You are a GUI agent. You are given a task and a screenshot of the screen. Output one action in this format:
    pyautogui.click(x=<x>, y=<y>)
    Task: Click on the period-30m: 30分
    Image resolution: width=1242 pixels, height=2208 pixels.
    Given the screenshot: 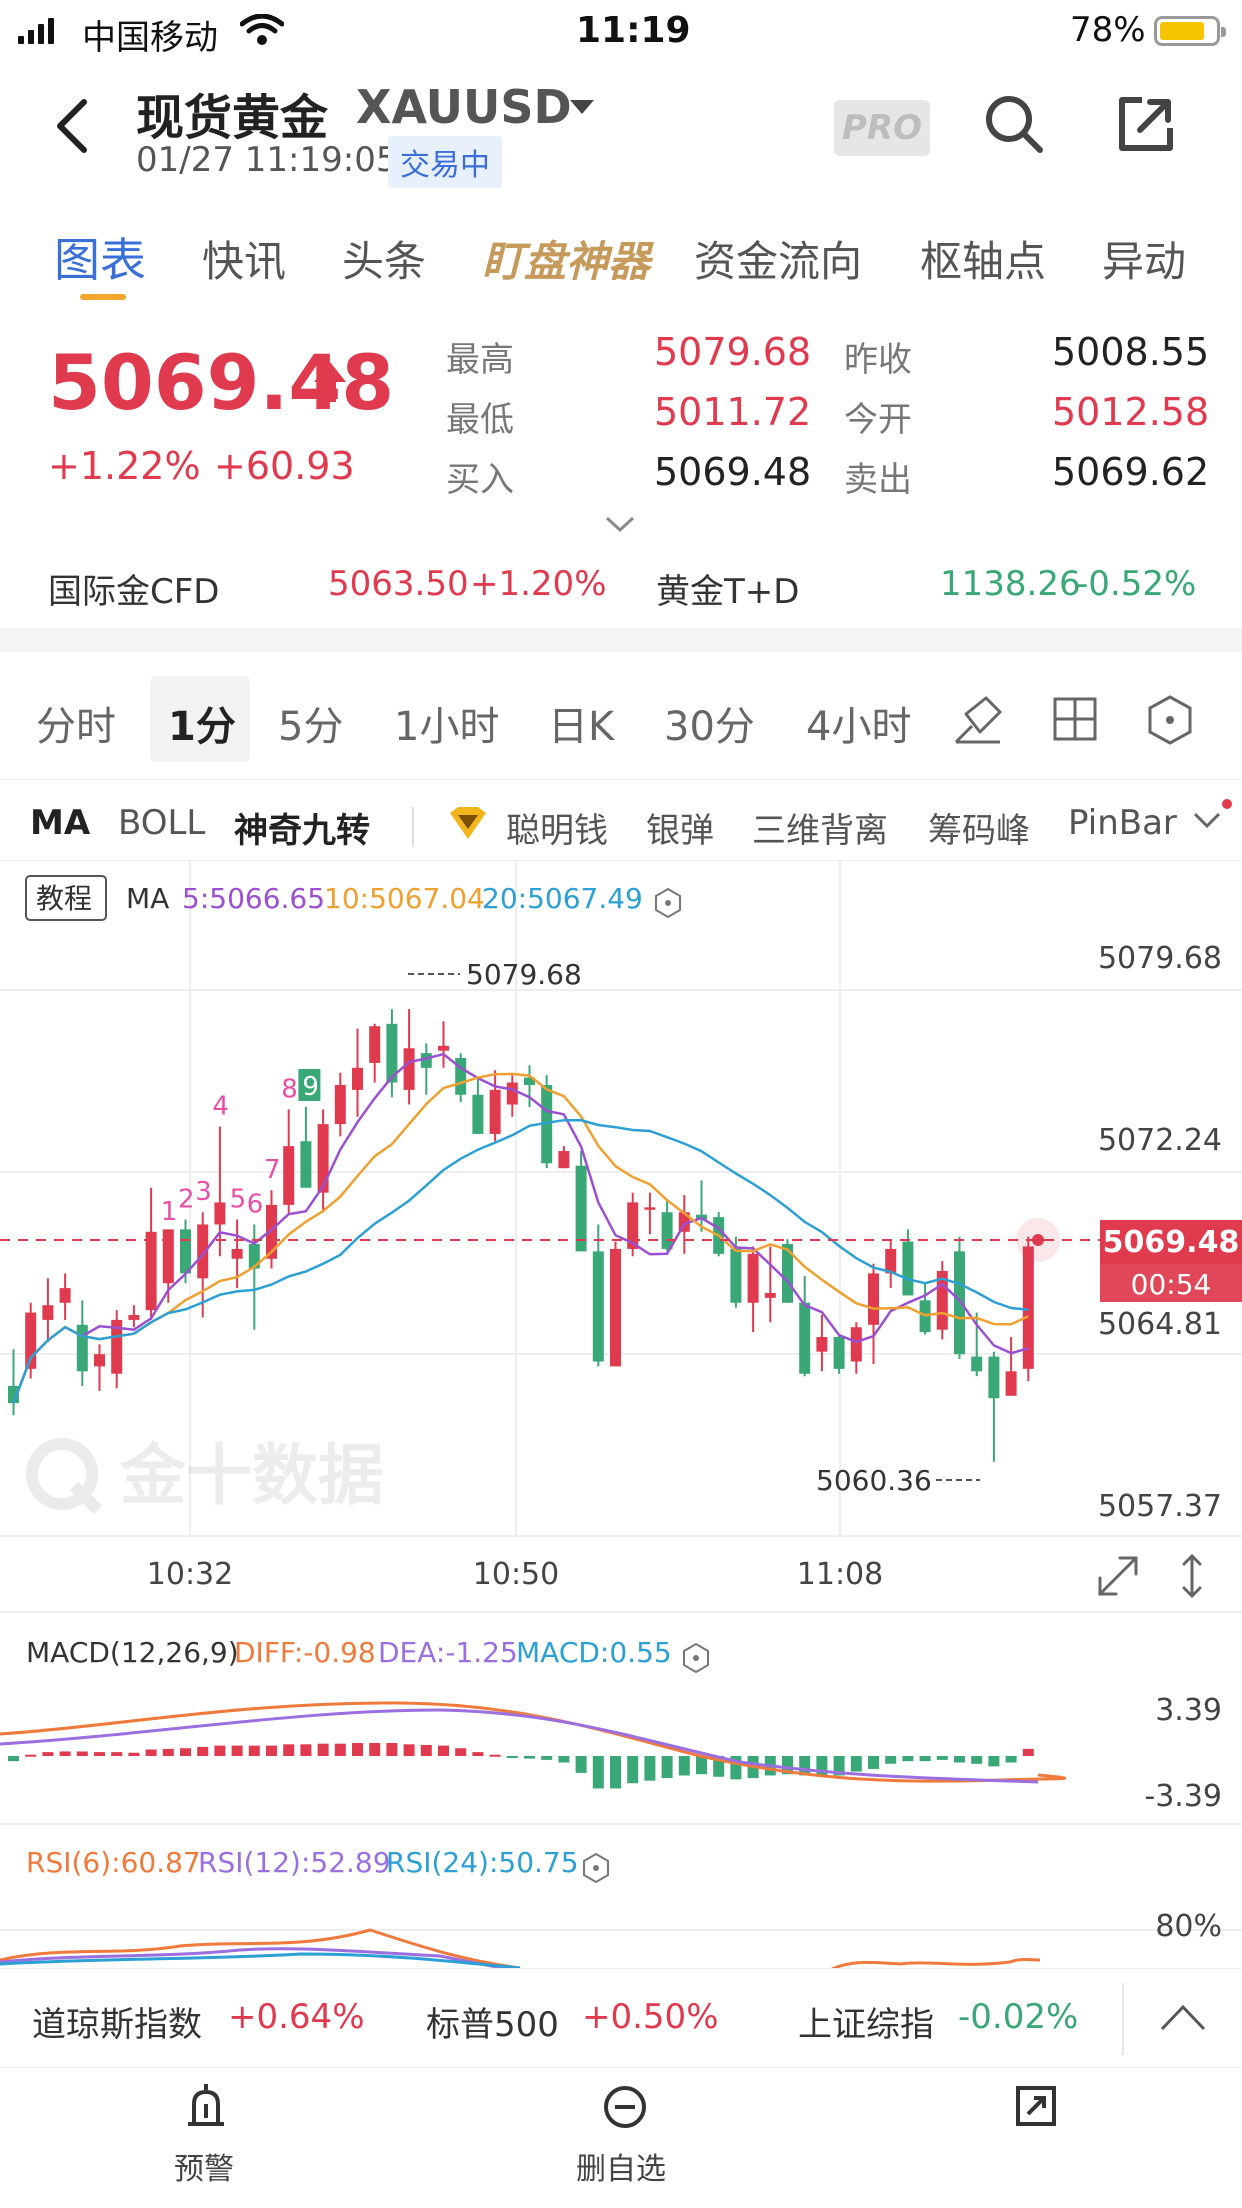 What is the action you would take?
    pyautogui.click(x=709, y=723)
    